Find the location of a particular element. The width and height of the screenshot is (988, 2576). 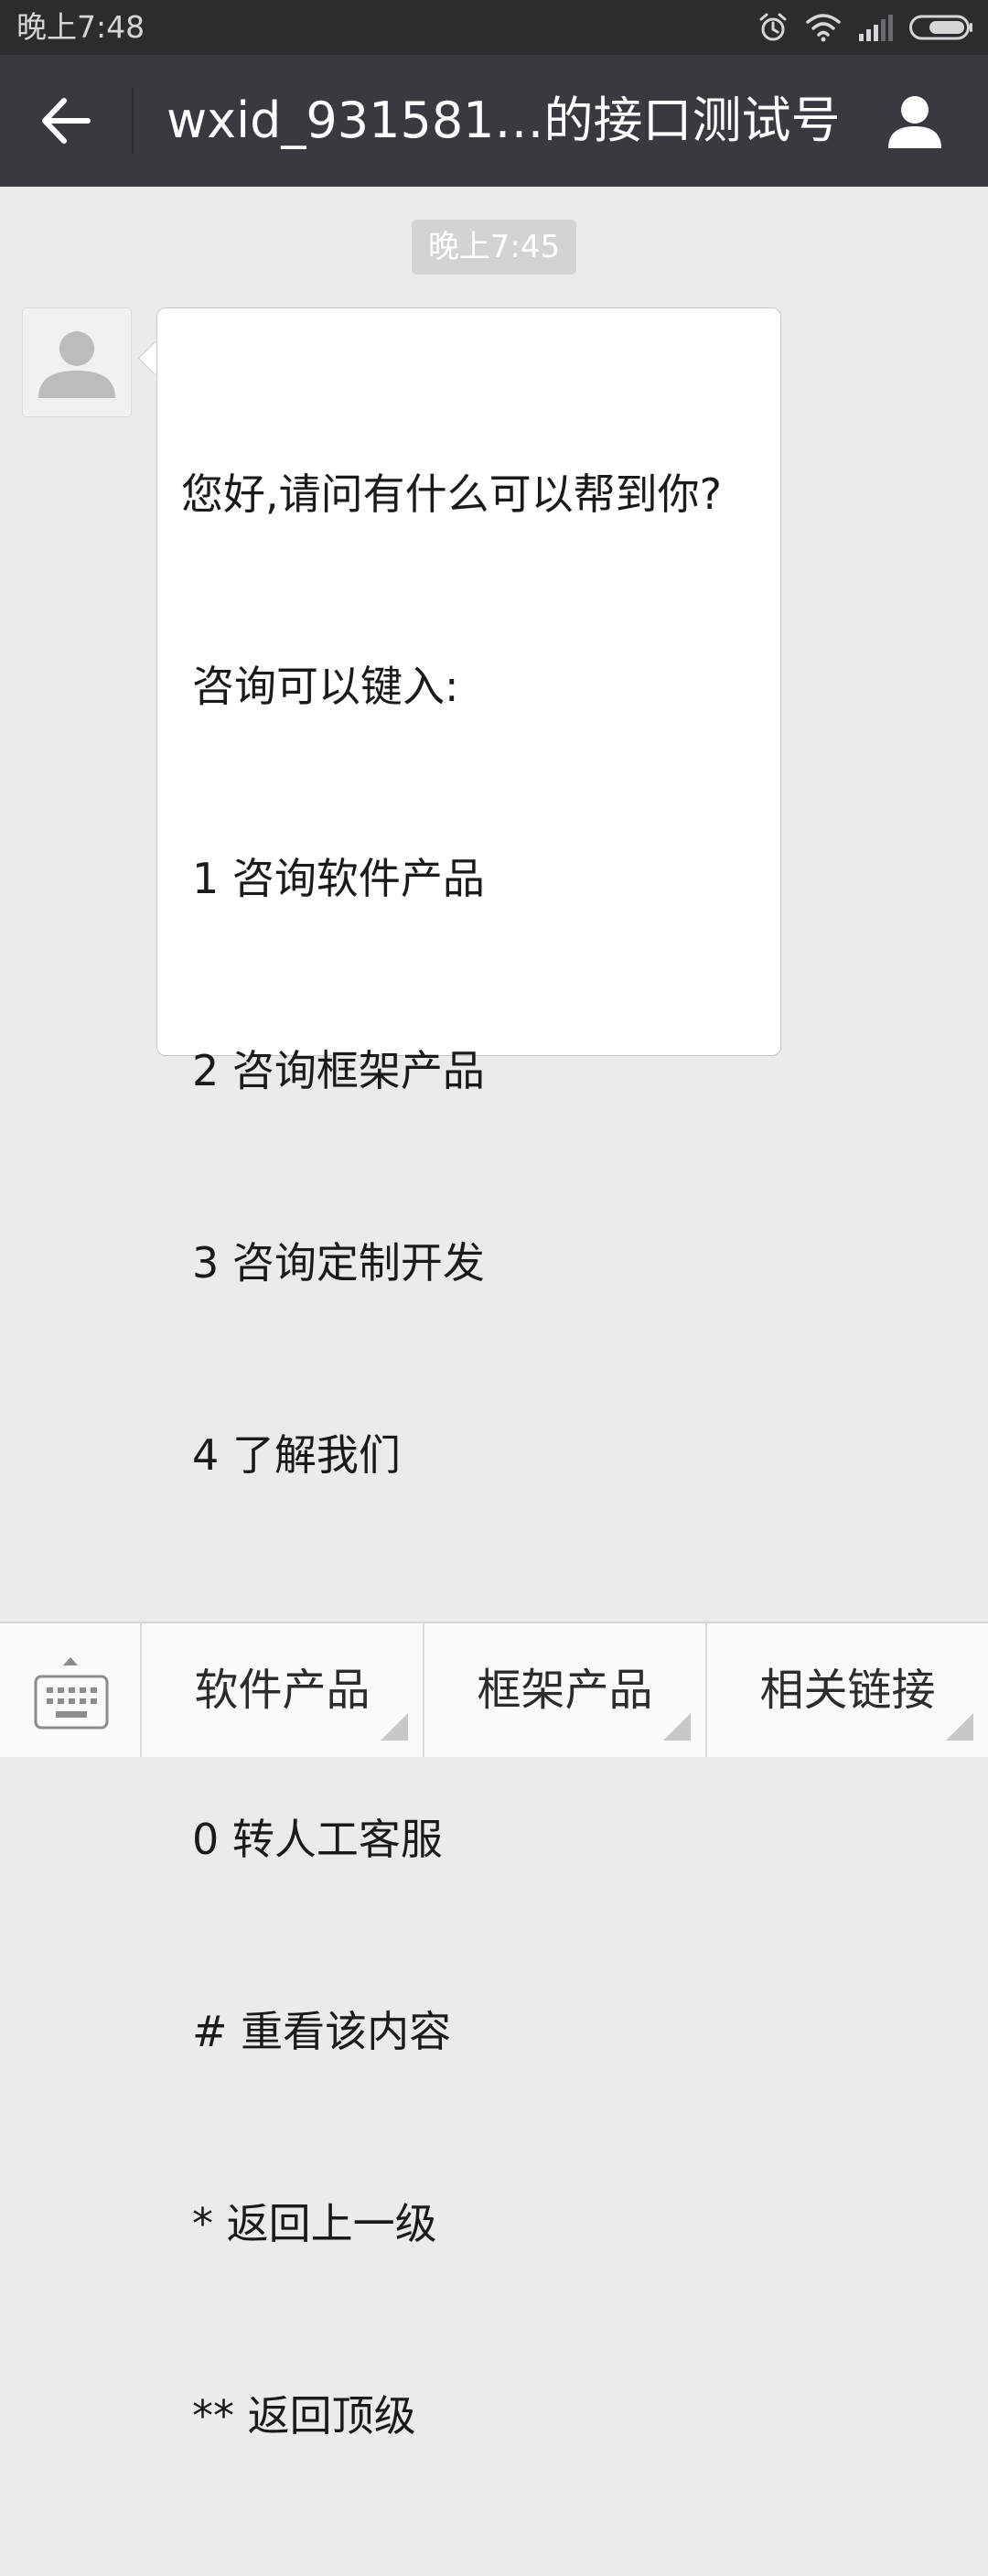

wifi-icon is located at coordinates (824, 27).